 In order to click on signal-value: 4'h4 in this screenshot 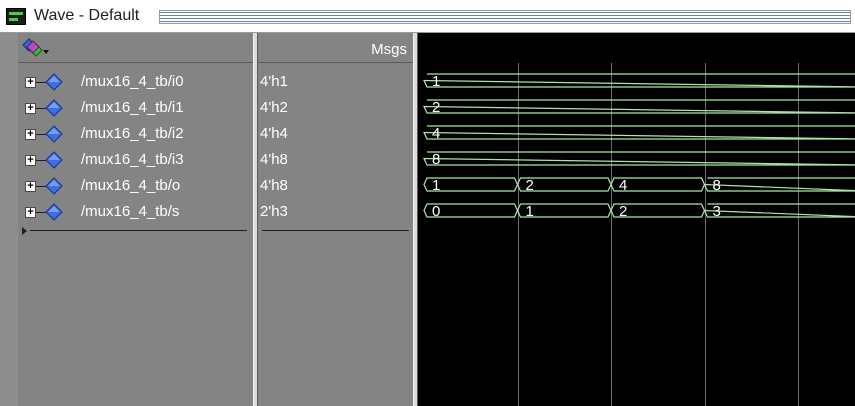, I will do `click(274, 133)`.